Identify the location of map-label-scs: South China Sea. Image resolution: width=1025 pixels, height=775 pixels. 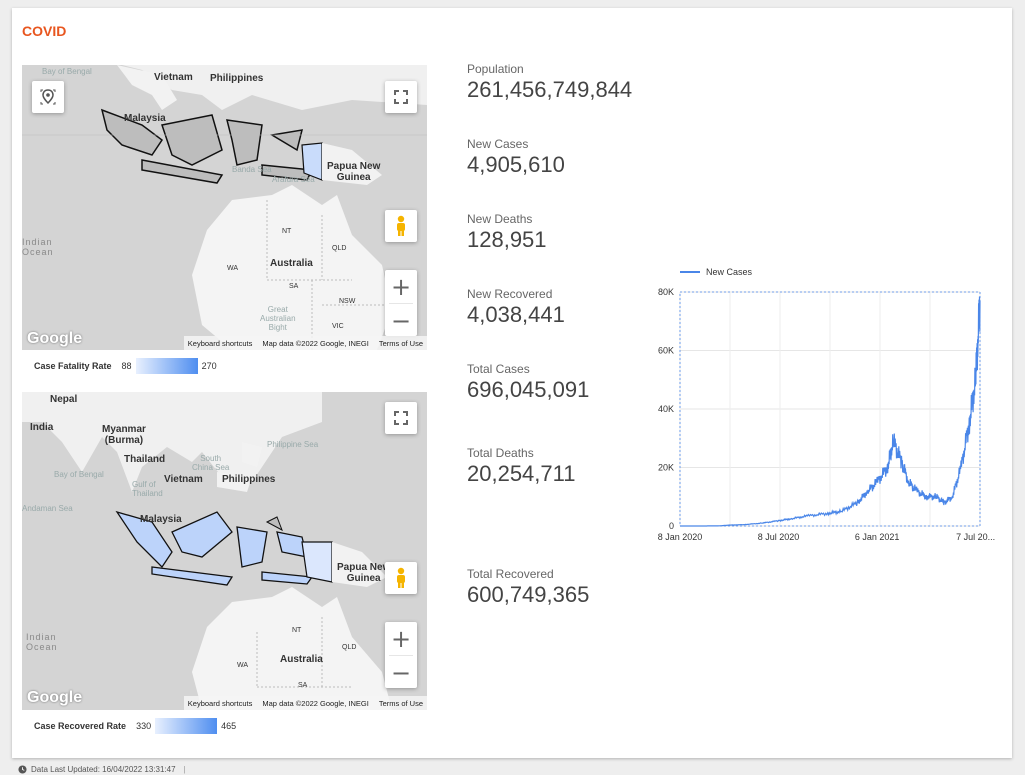
(211, 463).